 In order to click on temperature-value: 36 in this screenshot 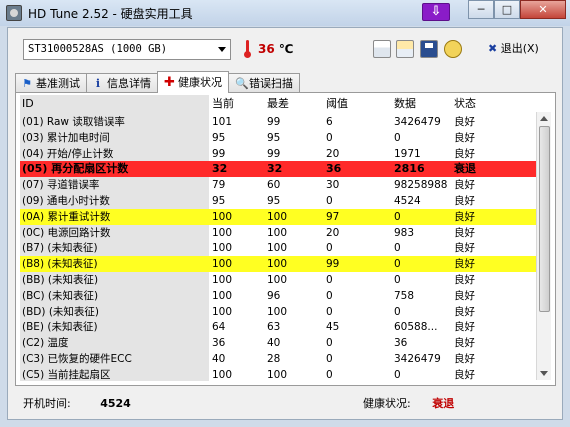, I will do `click(266, 49)`.